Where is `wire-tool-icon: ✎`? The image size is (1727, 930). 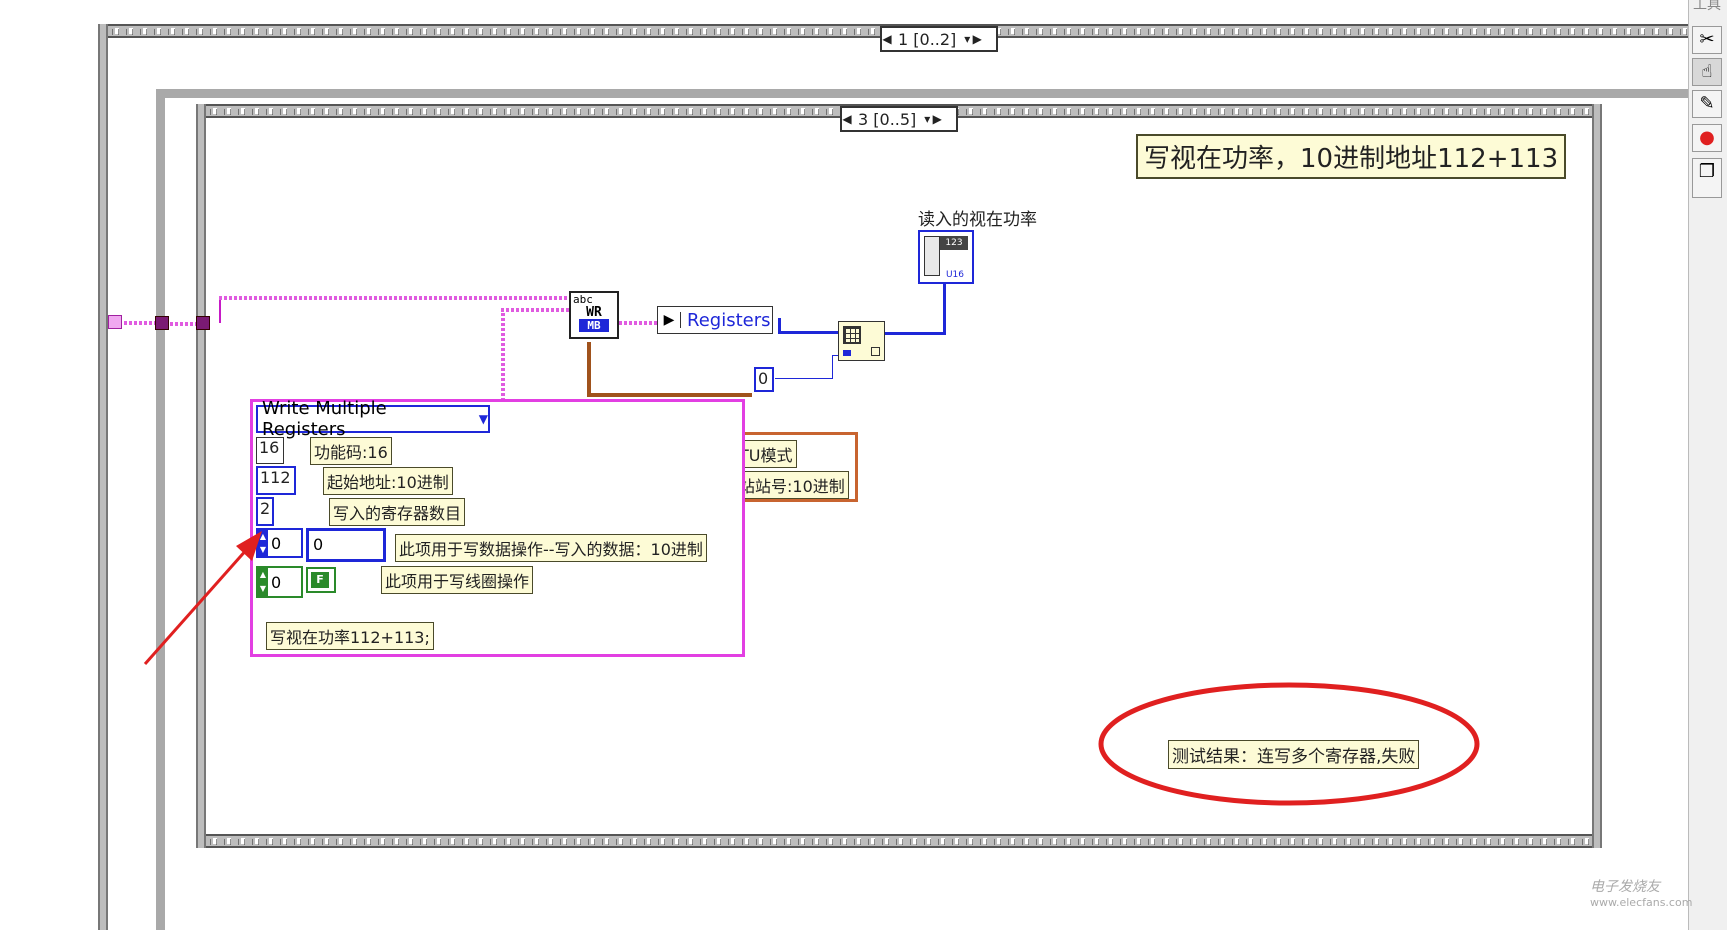 wire-tool-icon: ✎ is located at coordinates (1707, 104).